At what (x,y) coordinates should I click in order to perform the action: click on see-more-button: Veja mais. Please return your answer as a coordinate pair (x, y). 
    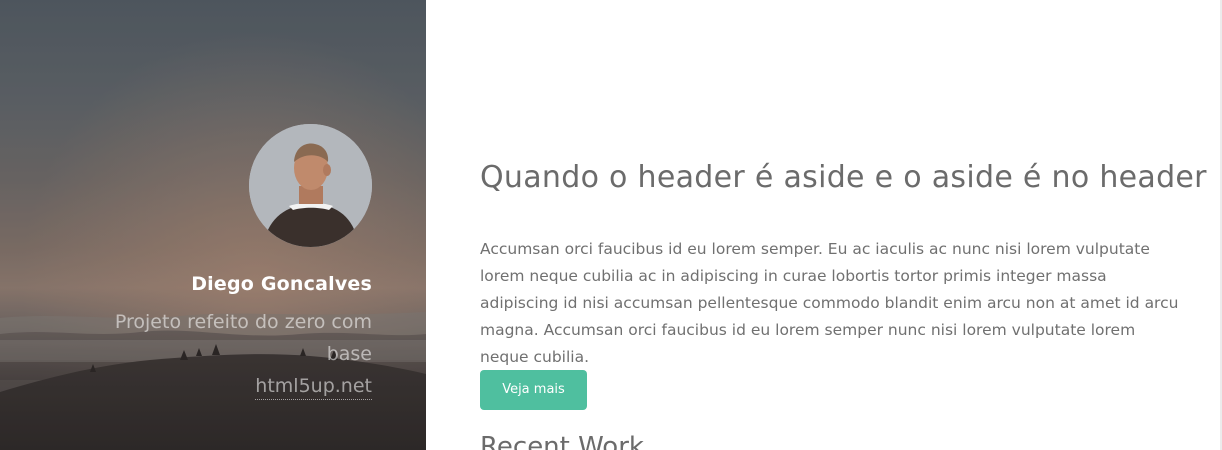
    Looking at the image, I should click on (533, 390).